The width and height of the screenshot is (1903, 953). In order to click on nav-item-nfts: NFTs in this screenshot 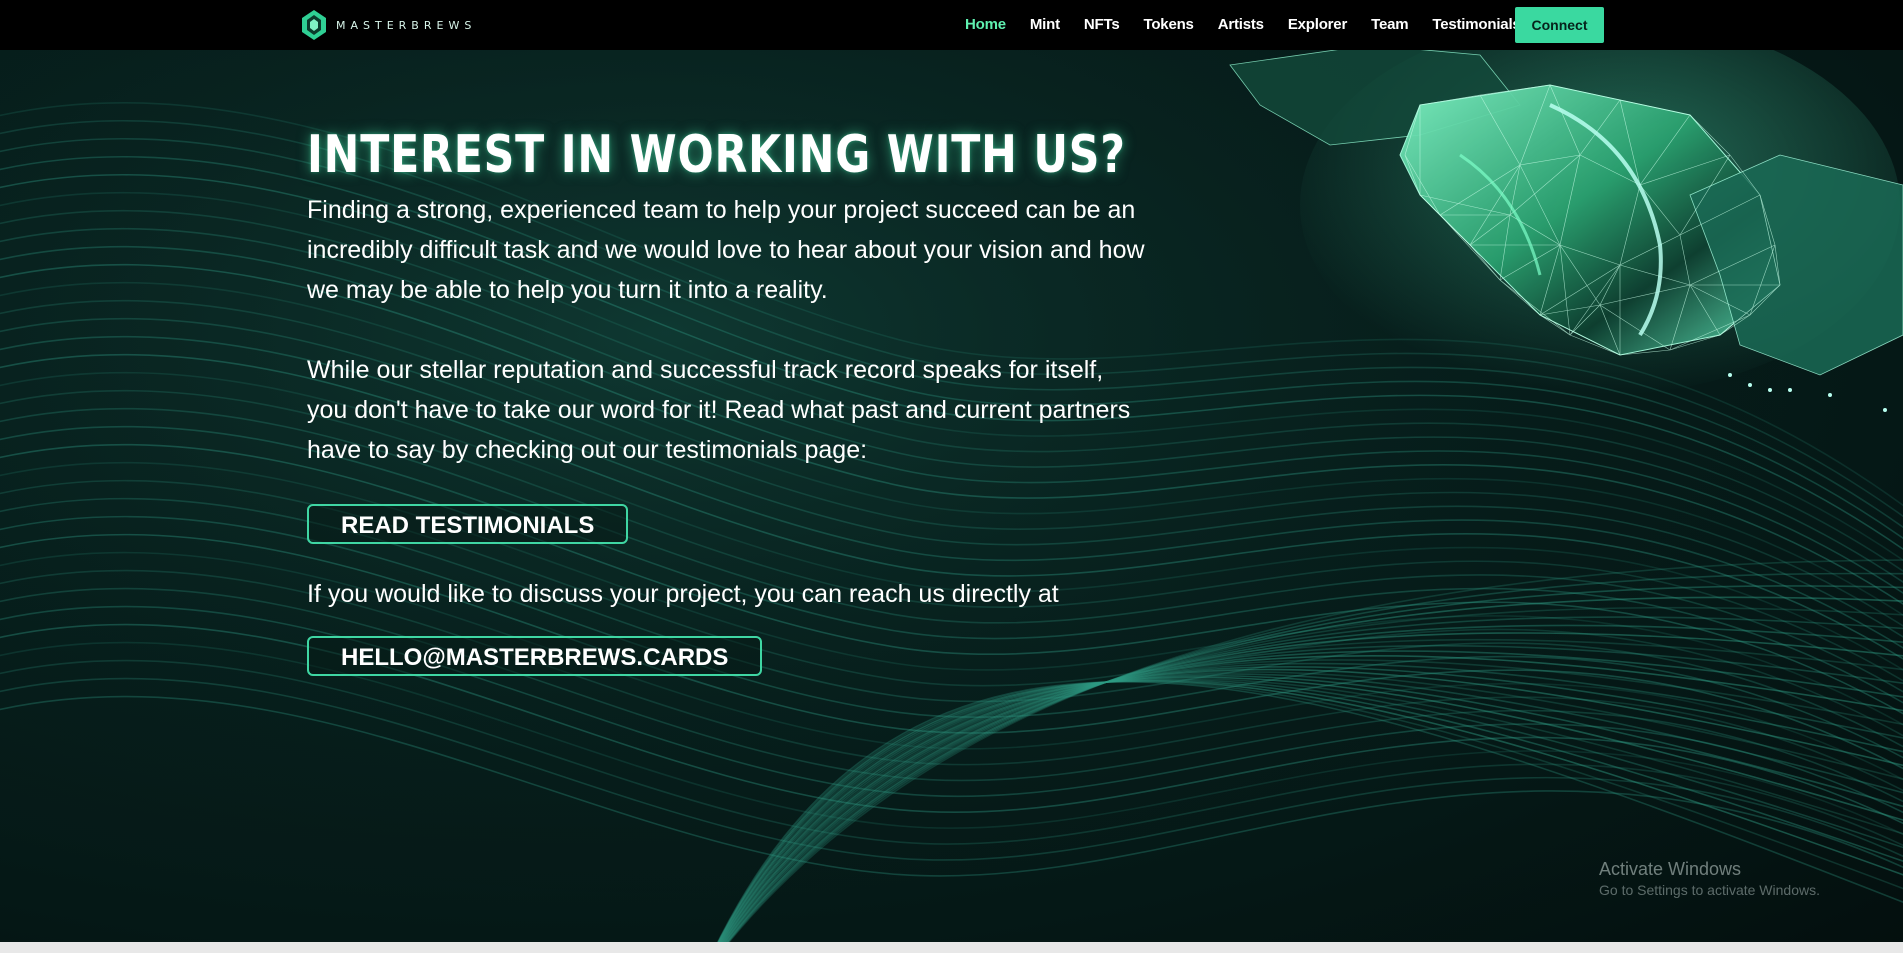, I will do `click(1102, 24)`.